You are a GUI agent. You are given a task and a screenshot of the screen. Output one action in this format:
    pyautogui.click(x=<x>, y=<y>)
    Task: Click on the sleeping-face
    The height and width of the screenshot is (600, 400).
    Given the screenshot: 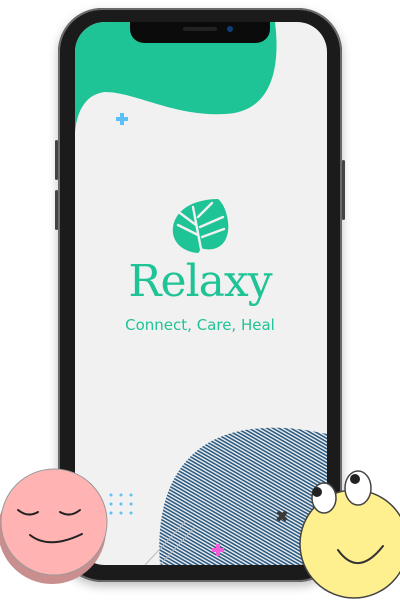 What is the action you would take?
    pyautogui.click(x=54, y=526)
    